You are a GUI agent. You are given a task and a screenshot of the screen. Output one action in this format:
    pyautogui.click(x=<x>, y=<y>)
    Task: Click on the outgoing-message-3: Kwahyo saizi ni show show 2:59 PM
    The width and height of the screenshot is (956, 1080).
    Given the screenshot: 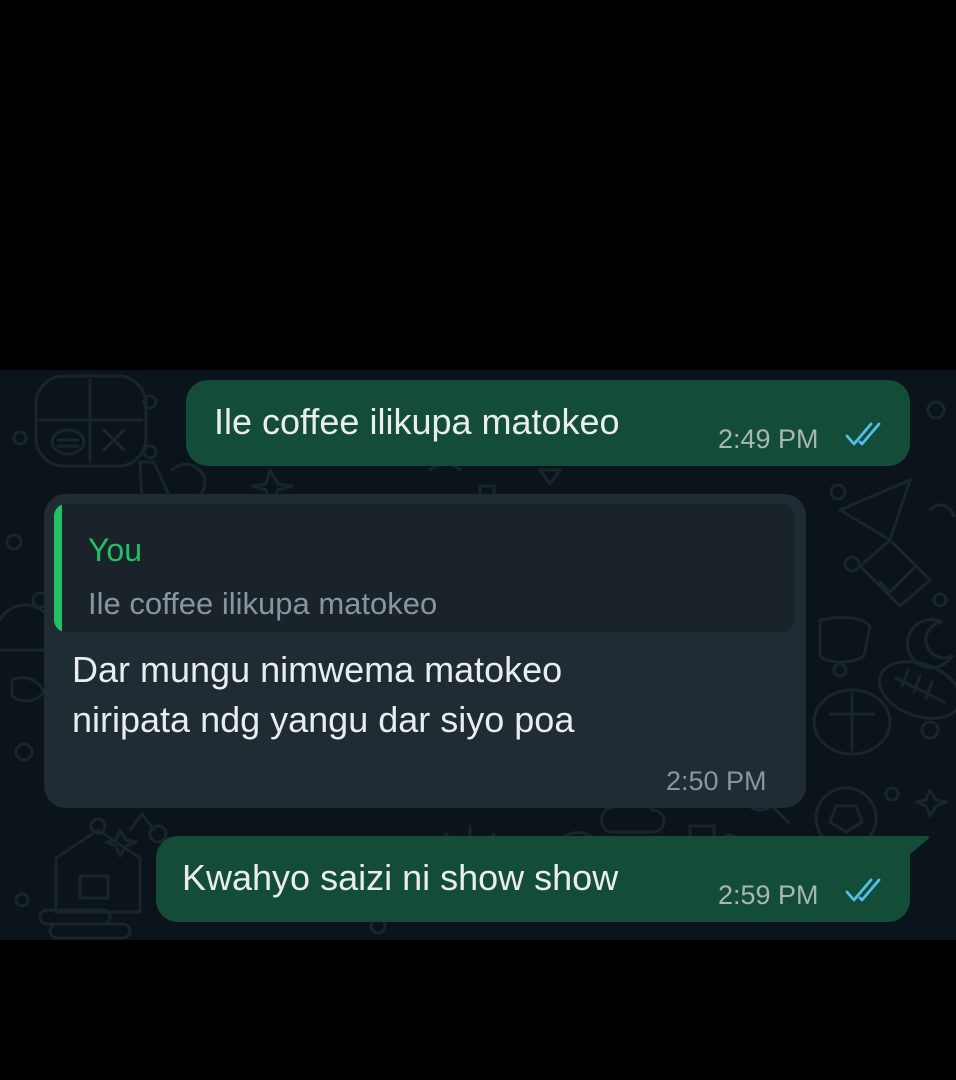 What is the action you would take?
    pyautogui.click(x=533, y=879)
    